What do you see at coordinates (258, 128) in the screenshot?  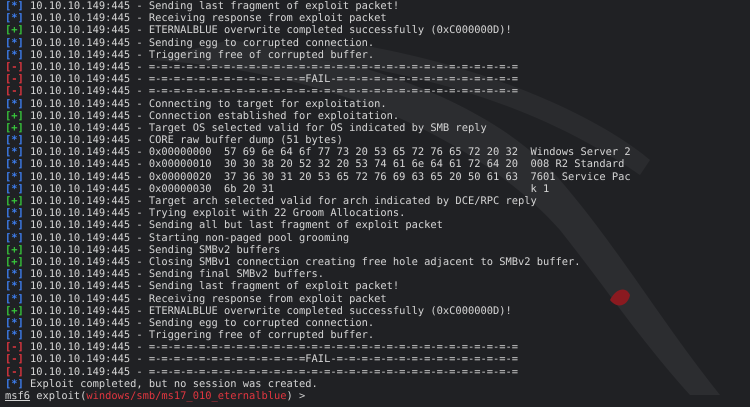 I see `output-line: 10.10.10.149:445 - Target OS selected valid for OS indicated by SMB reply` at bounding box center [258, 128].